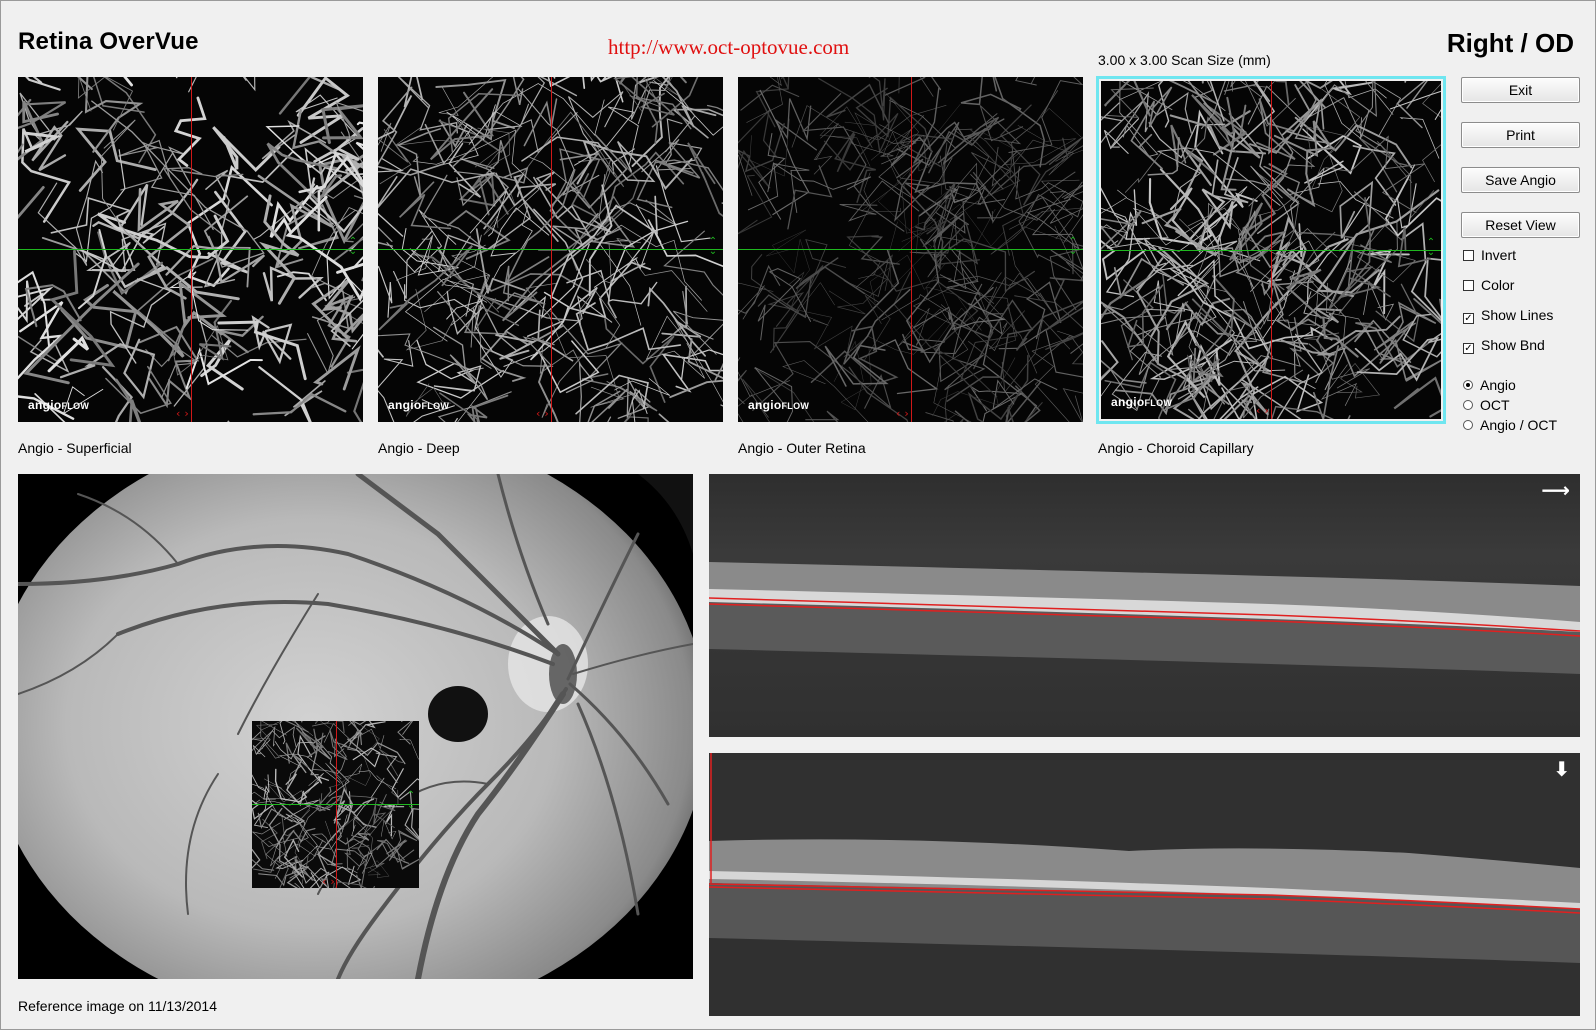 This screenshot has height=1030, width=1596. What do you see at coordinates (419, 448) in the screenshot?
I see `caption-deep: Angio - Deep` at bounding box center [419, 448].